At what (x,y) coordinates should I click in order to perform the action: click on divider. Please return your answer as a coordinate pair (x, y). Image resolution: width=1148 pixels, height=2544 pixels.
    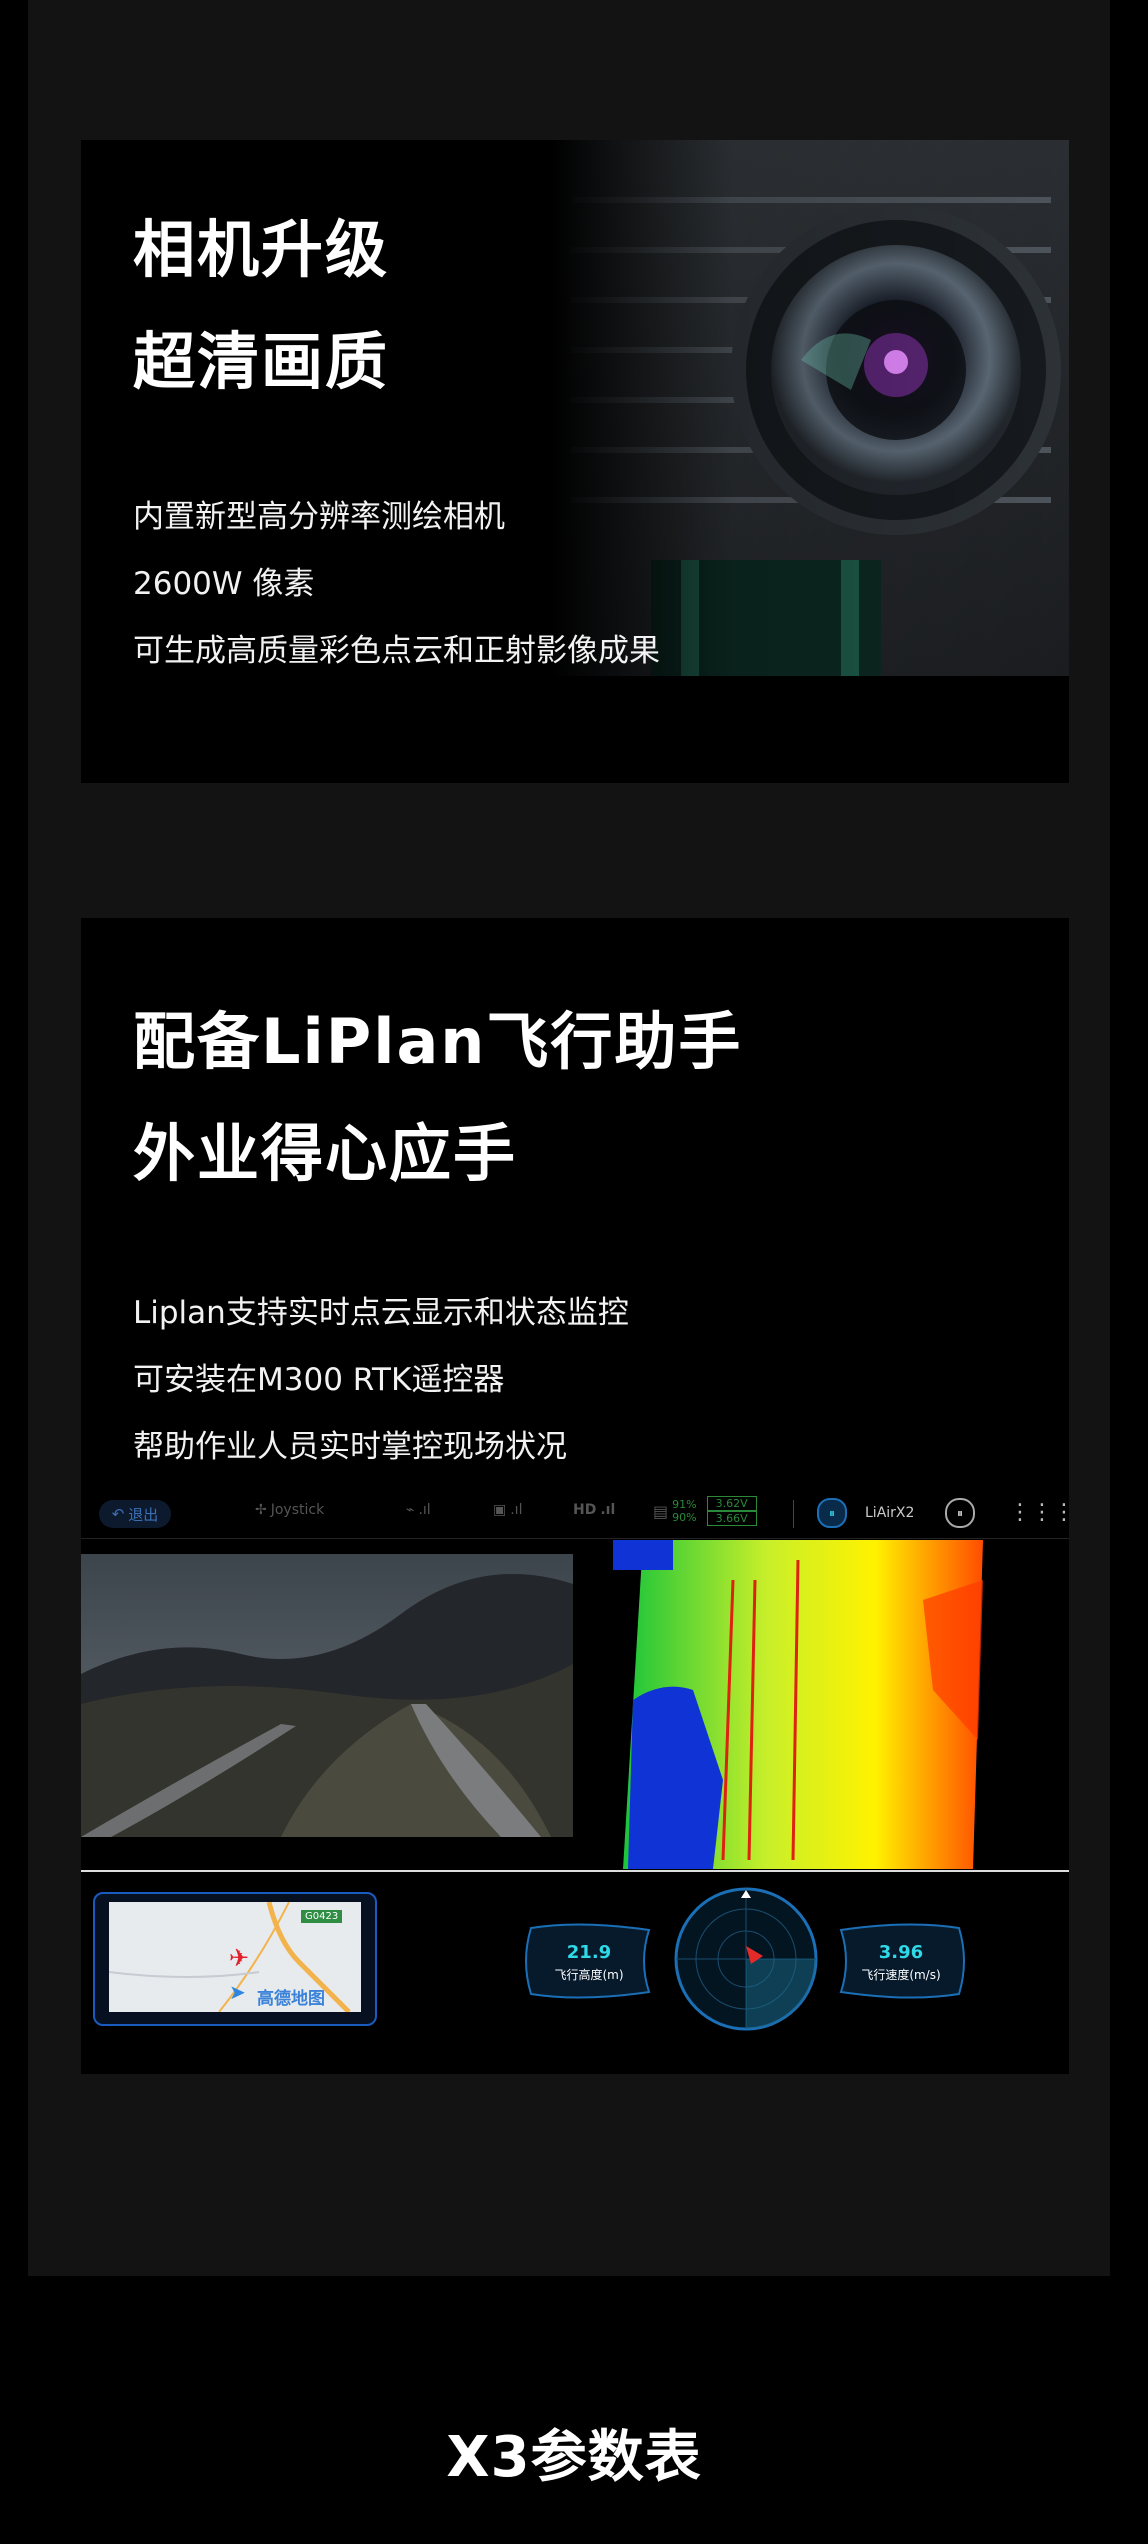
    Looking at the image, I should click on (793, 1514).